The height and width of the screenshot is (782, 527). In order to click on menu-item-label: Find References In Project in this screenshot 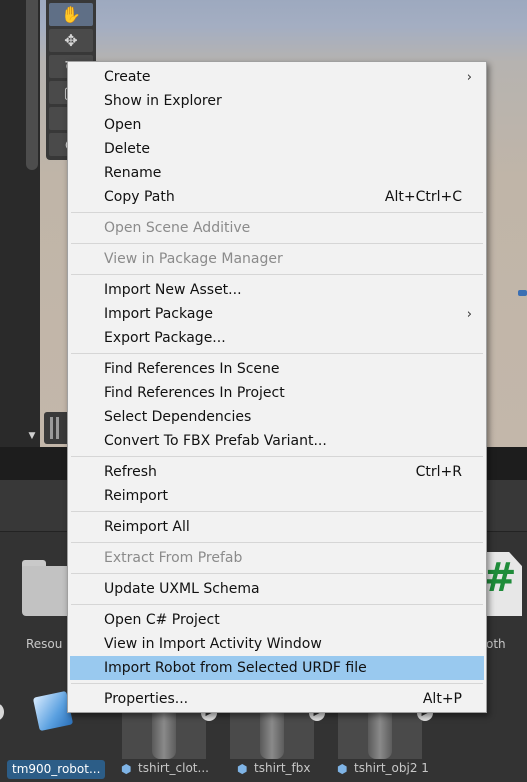, I will do `click(194, 393)`.